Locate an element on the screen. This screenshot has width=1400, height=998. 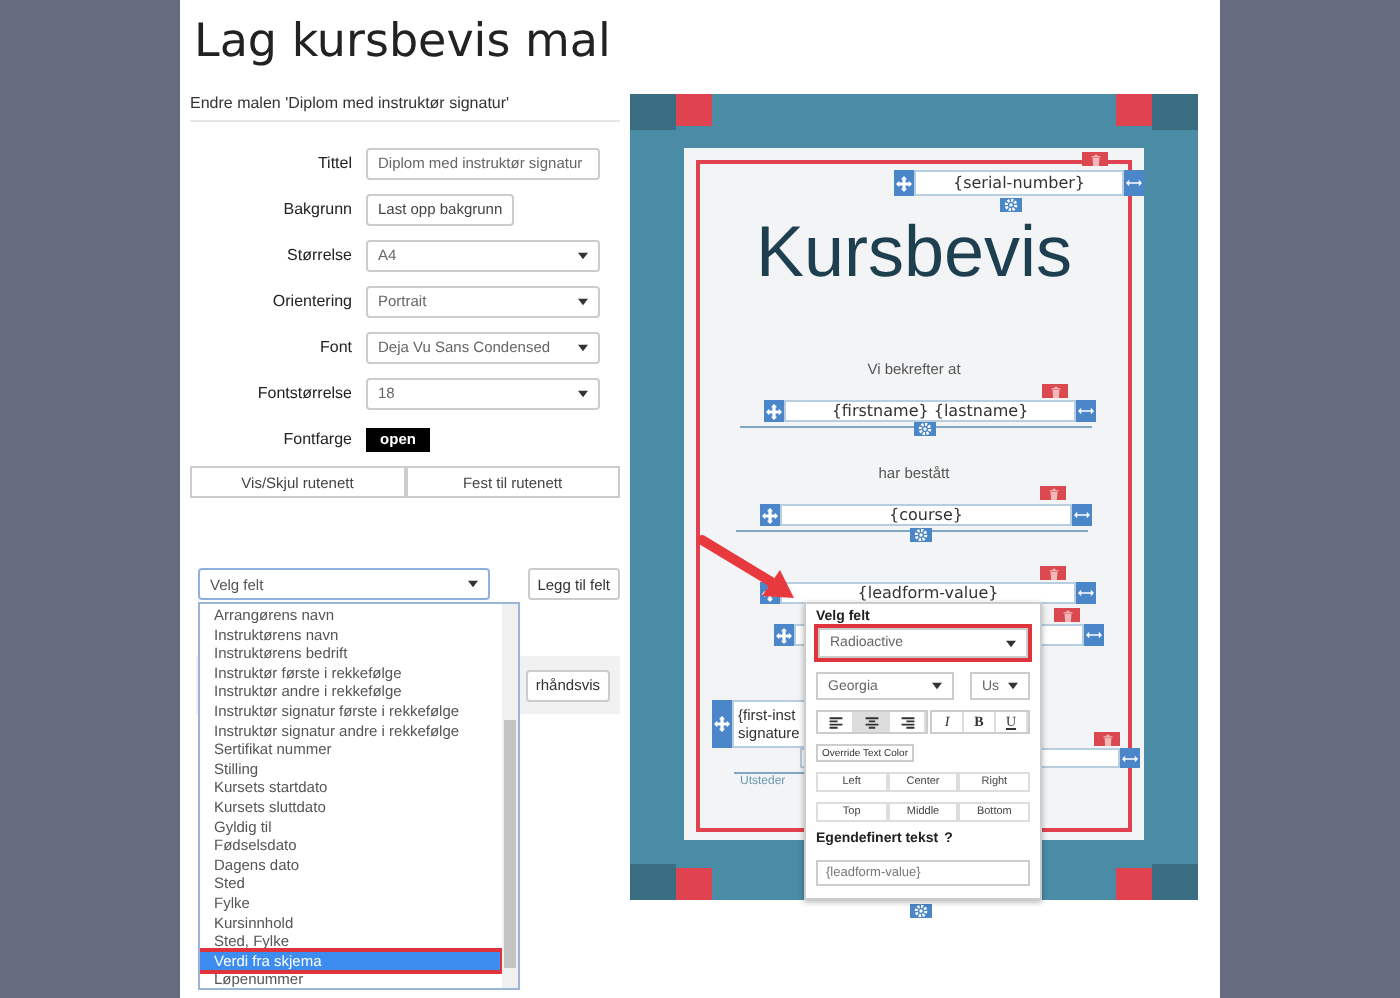
page-title: Lag kursbevis mal is located at coordinates (402, 43).